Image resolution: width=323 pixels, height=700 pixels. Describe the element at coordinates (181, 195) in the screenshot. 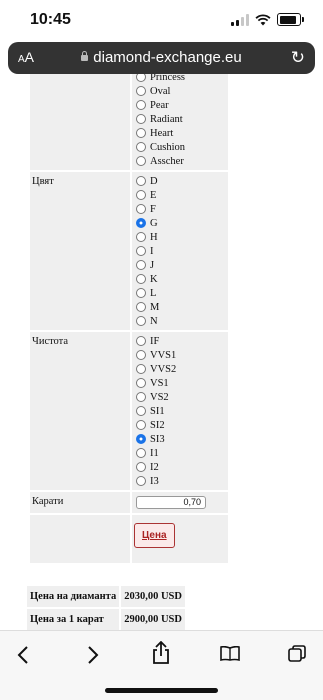

I see `color-option-e: E` at that location.